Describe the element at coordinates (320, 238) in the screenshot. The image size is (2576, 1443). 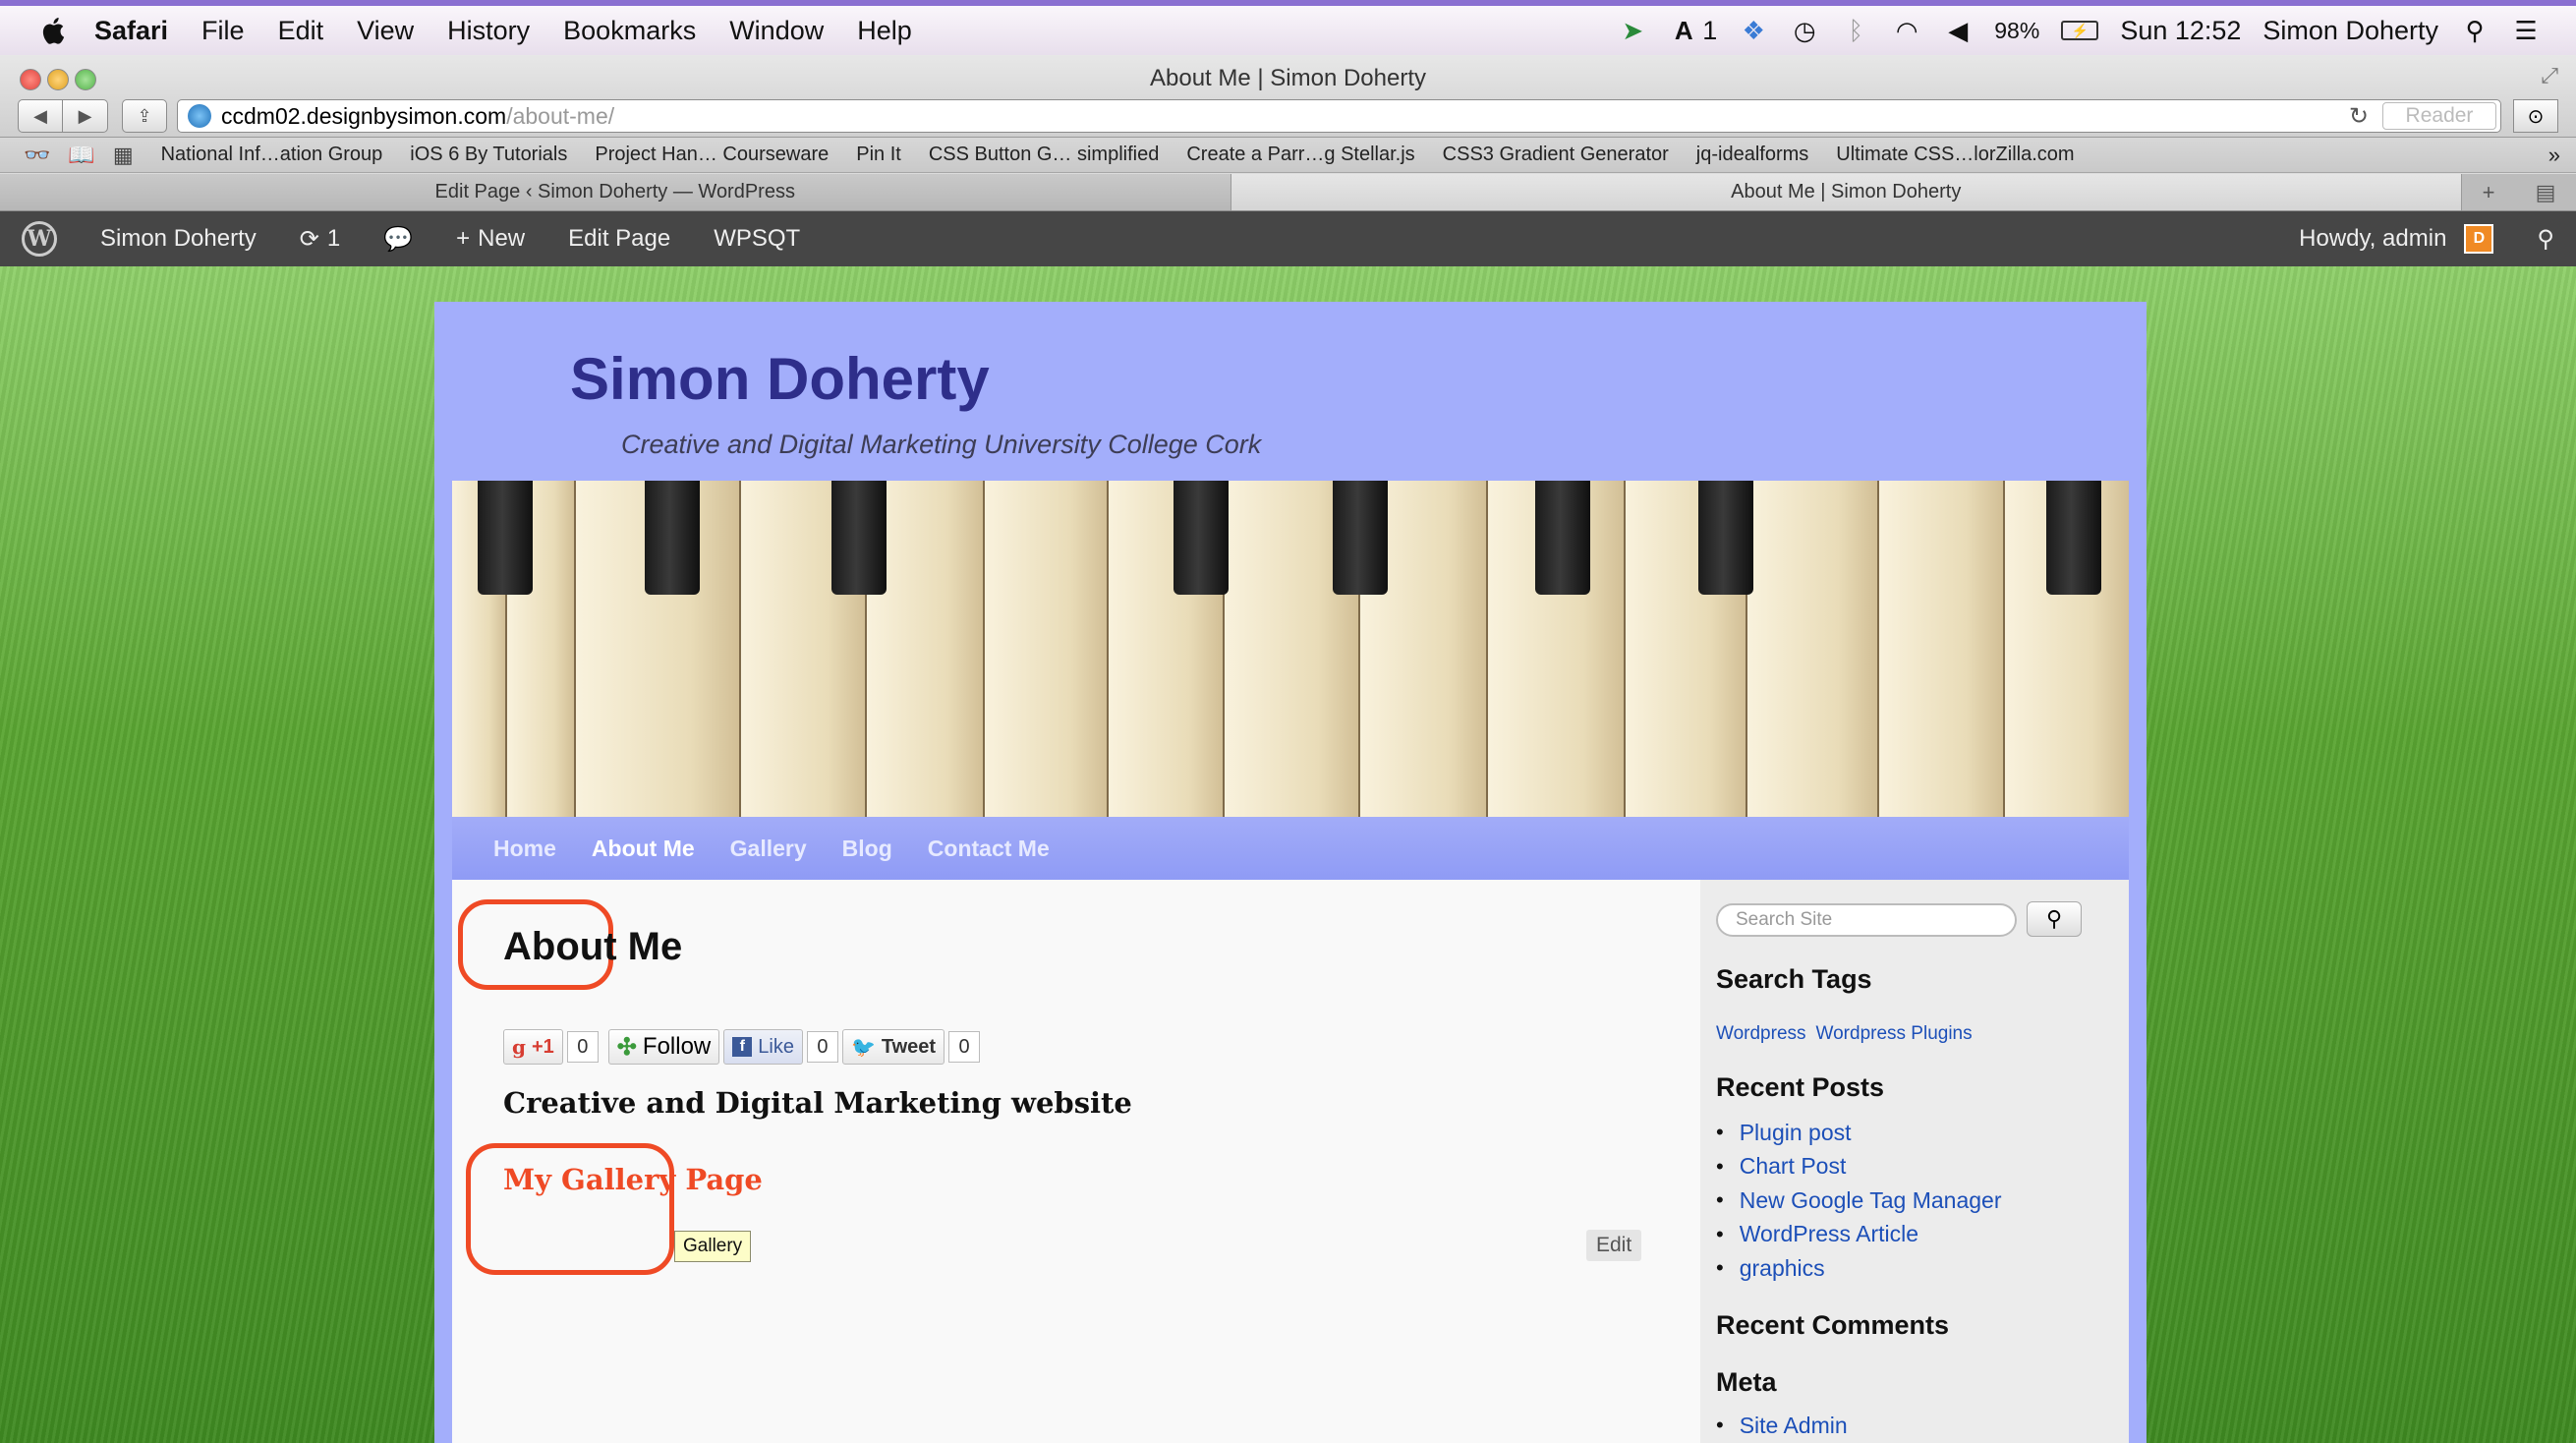
I see `wp-updates: ⟳ 1` at that location.